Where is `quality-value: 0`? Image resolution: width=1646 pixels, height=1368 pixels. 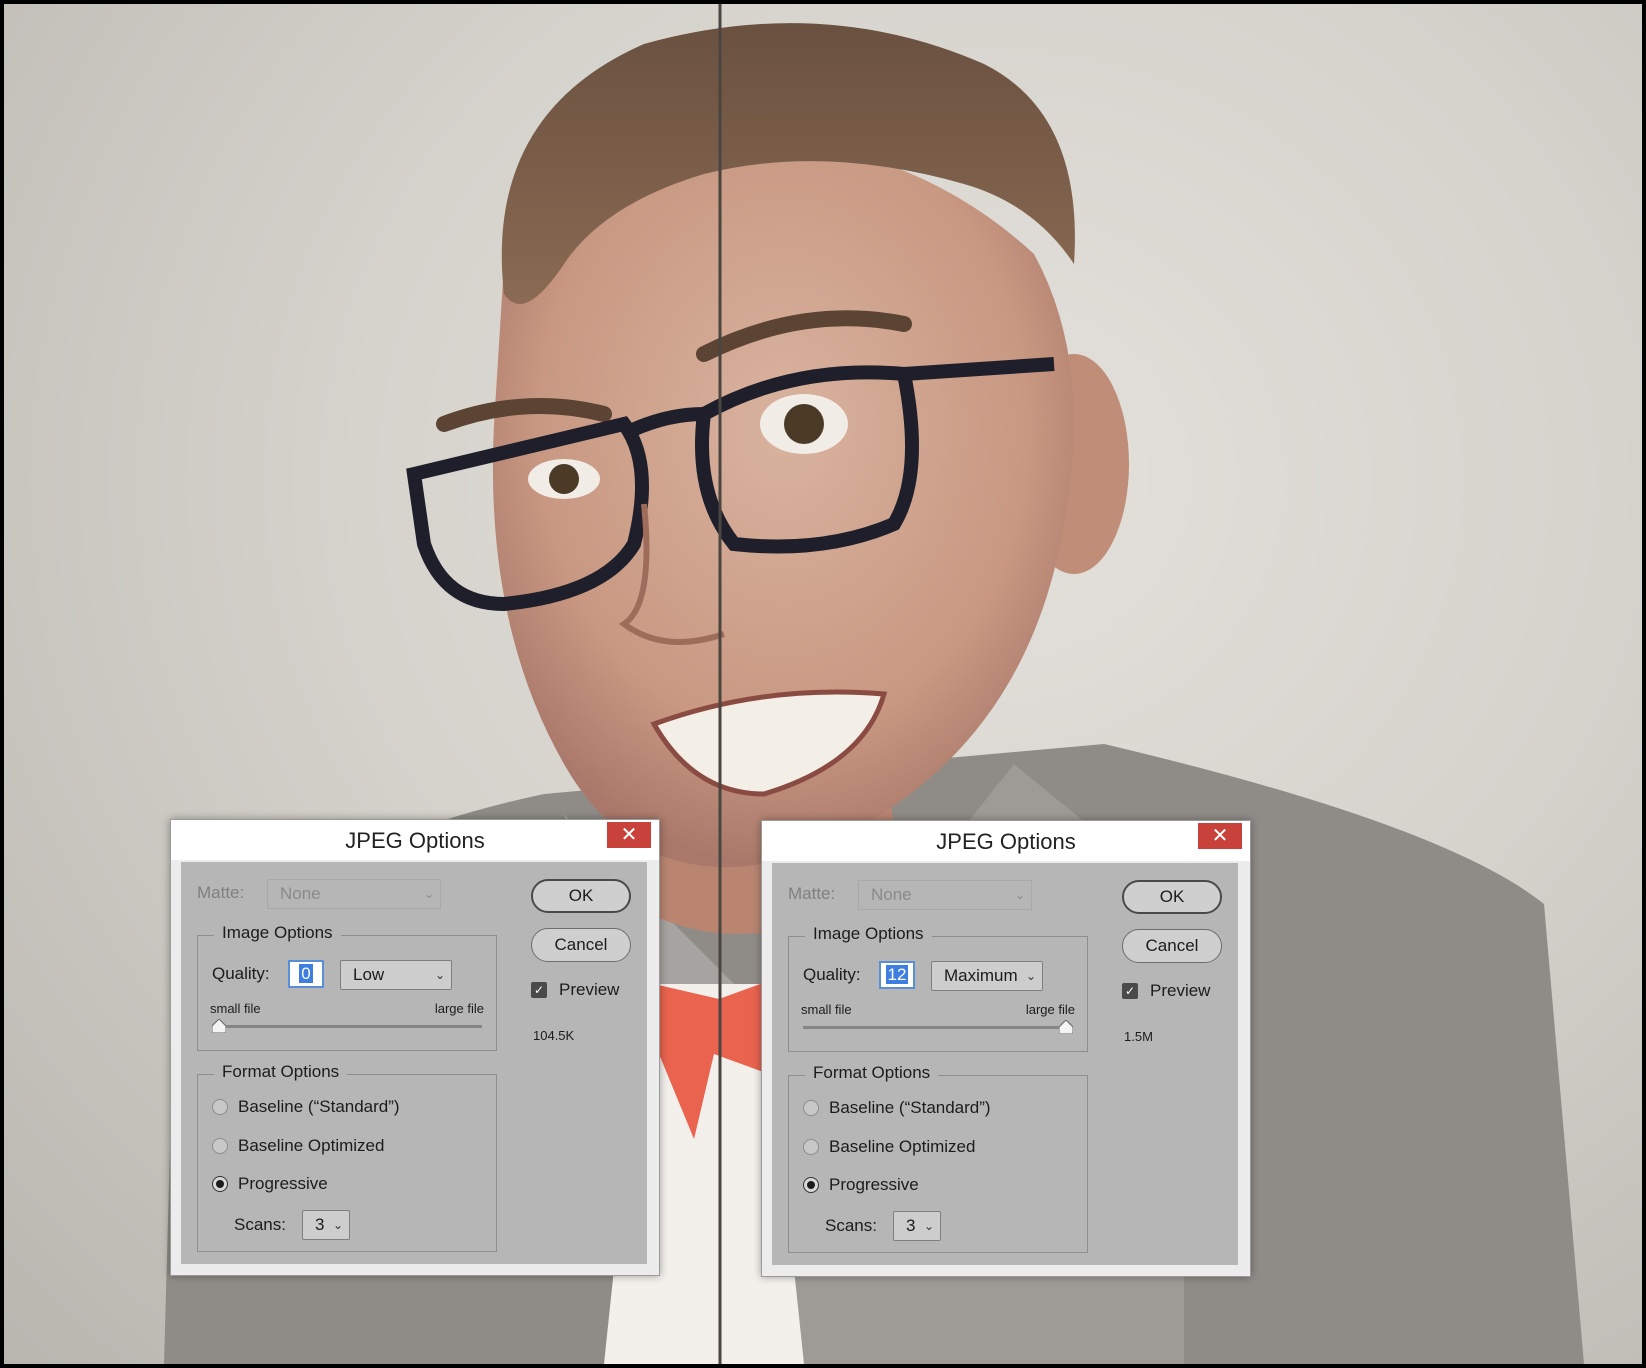
quality-value: 0 is located at coordinates (306, 973).